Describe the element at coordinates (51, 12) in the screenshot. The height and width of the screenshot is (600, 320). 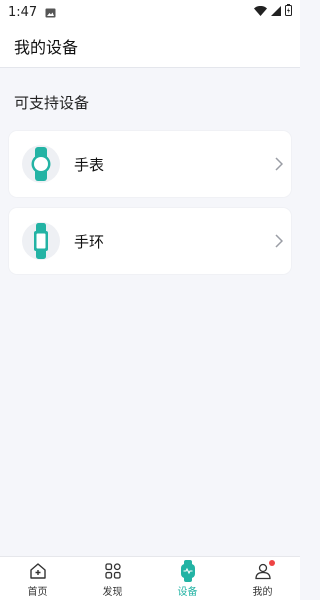
I see `image-notification-icon` at that location.